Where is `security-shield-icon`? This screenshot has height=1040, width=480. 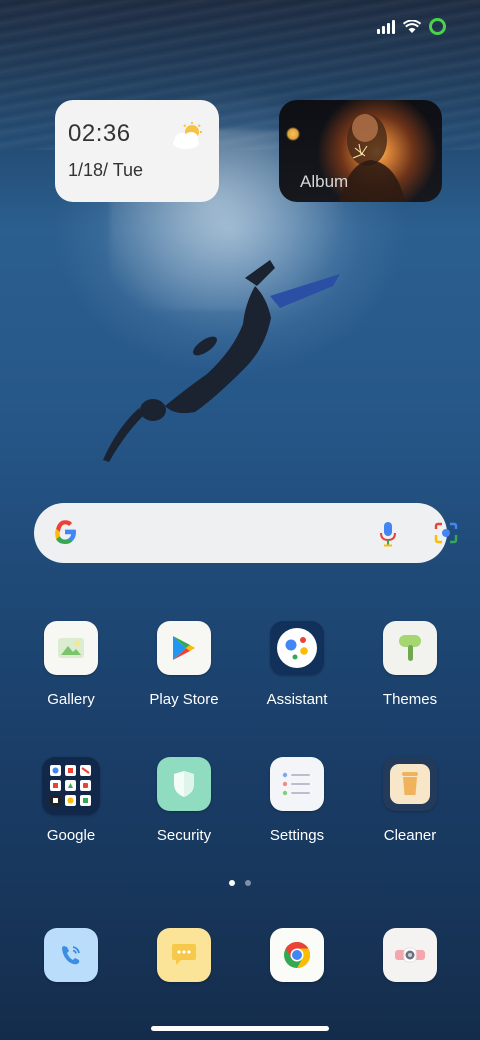 security-shield-icon is located at coordinates (184, 784).